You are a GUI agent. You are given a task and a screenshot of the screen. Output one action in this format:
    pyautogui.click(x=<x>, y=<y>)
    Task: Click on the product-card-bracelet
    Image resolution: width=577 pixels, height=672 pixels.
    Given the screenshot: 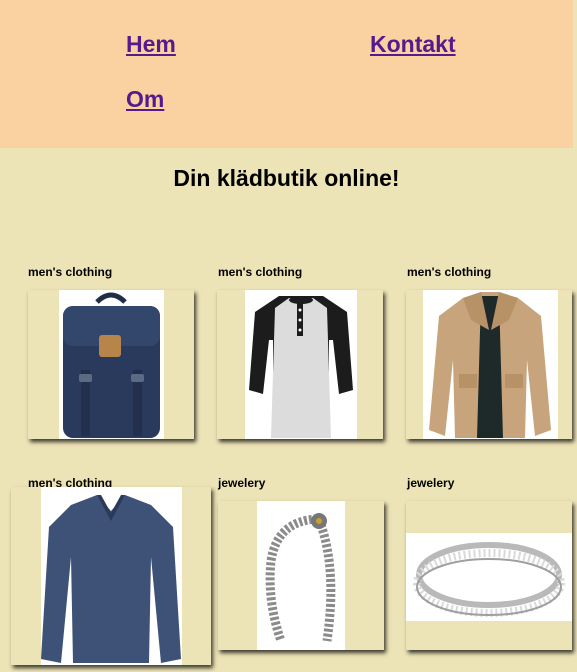 What is the action you would take?
    pyautogui.click(x=301, y=575)
    